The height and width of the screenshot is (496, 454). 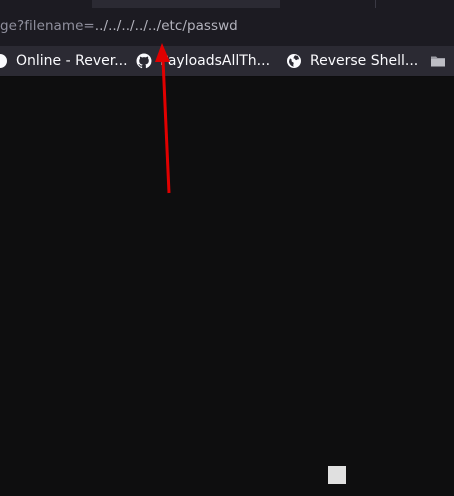 I want to click on folder-icon, so click(x=438, y=61).